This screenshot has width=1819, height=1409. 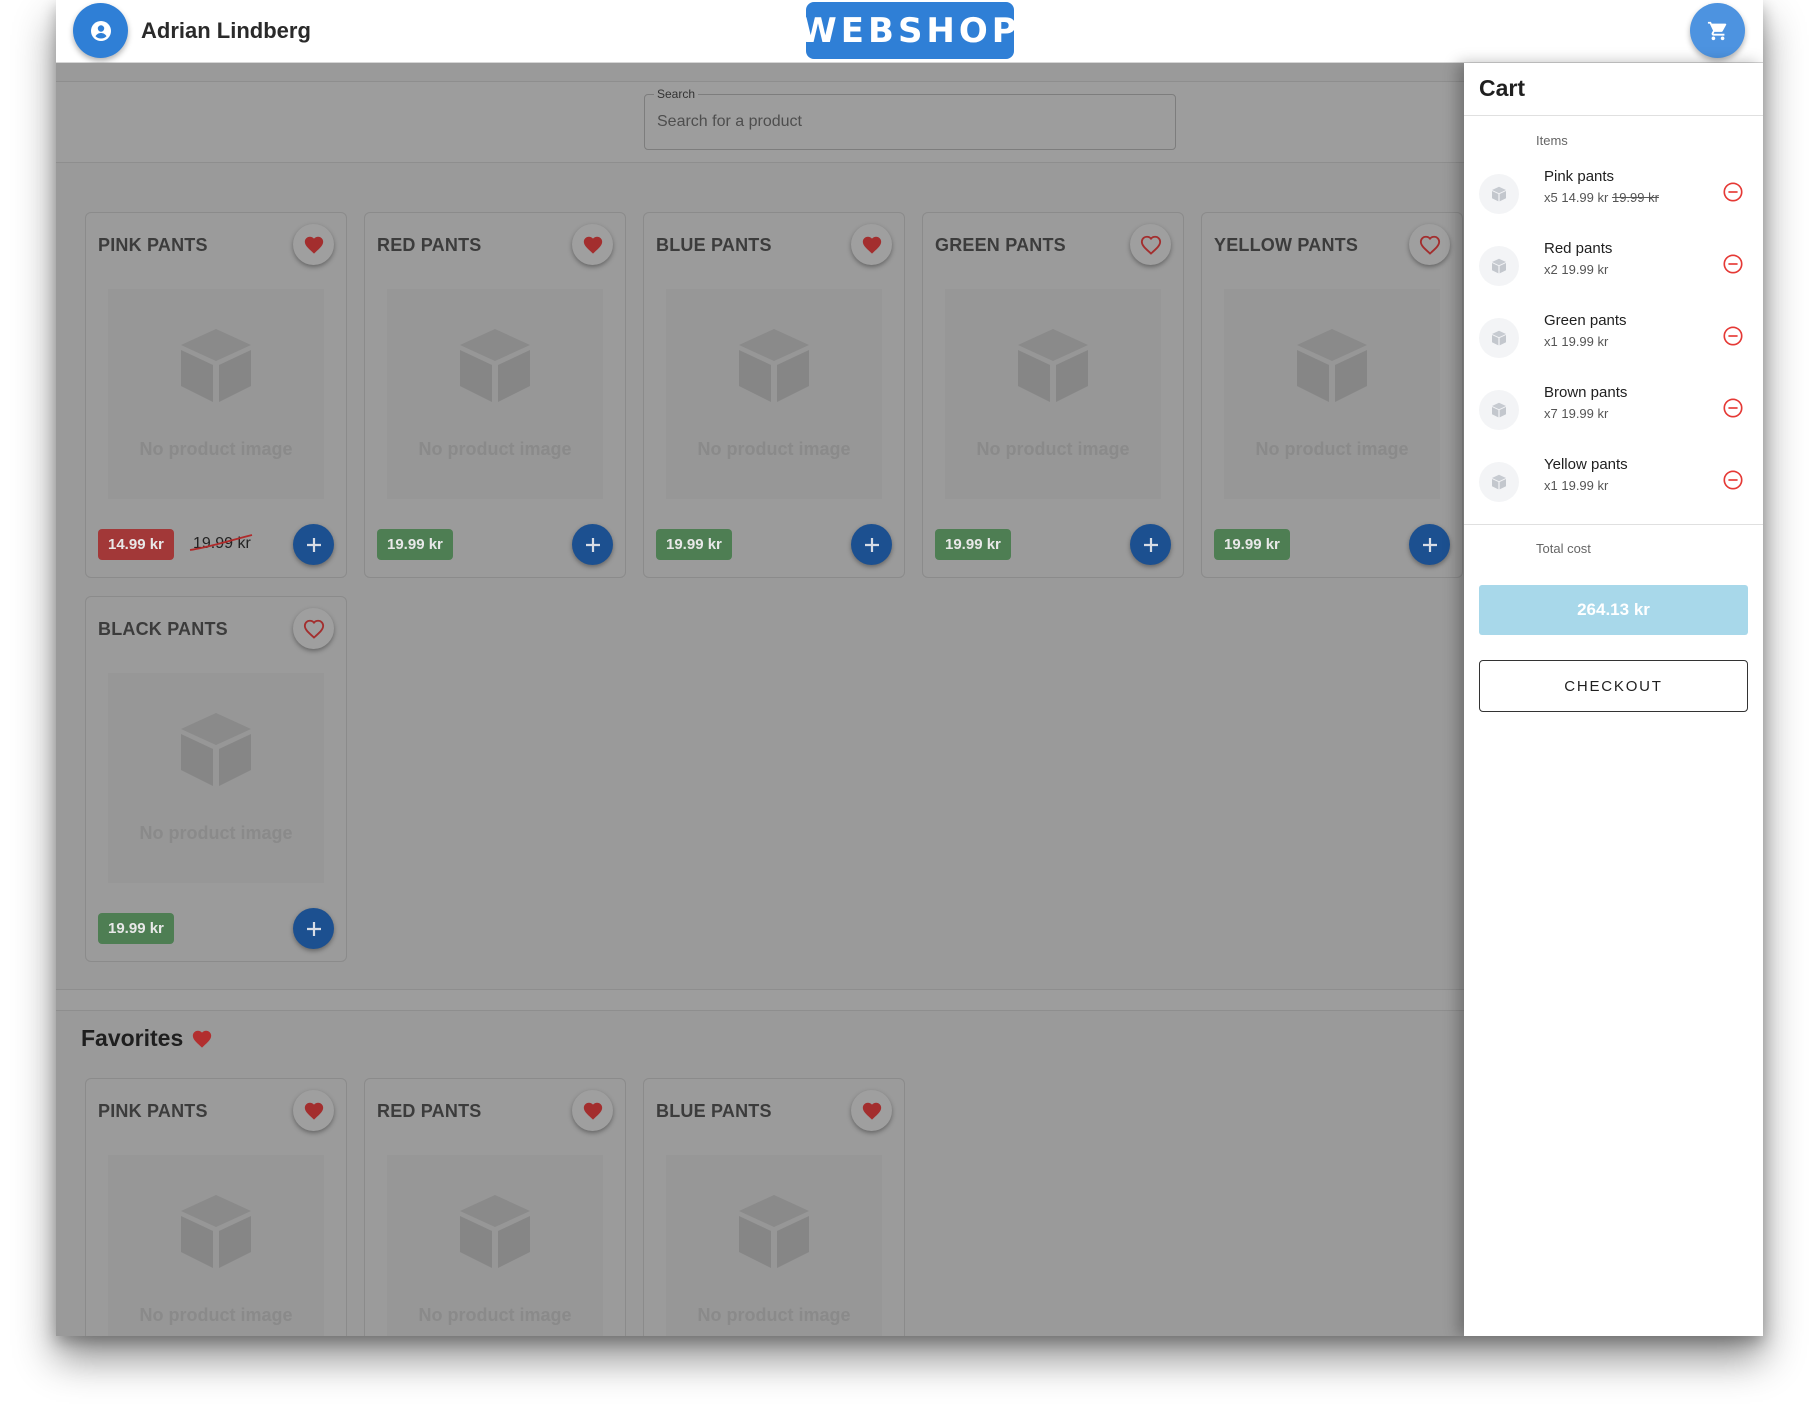 I want to click on user-avatar-button, so click(x=100, y=30).